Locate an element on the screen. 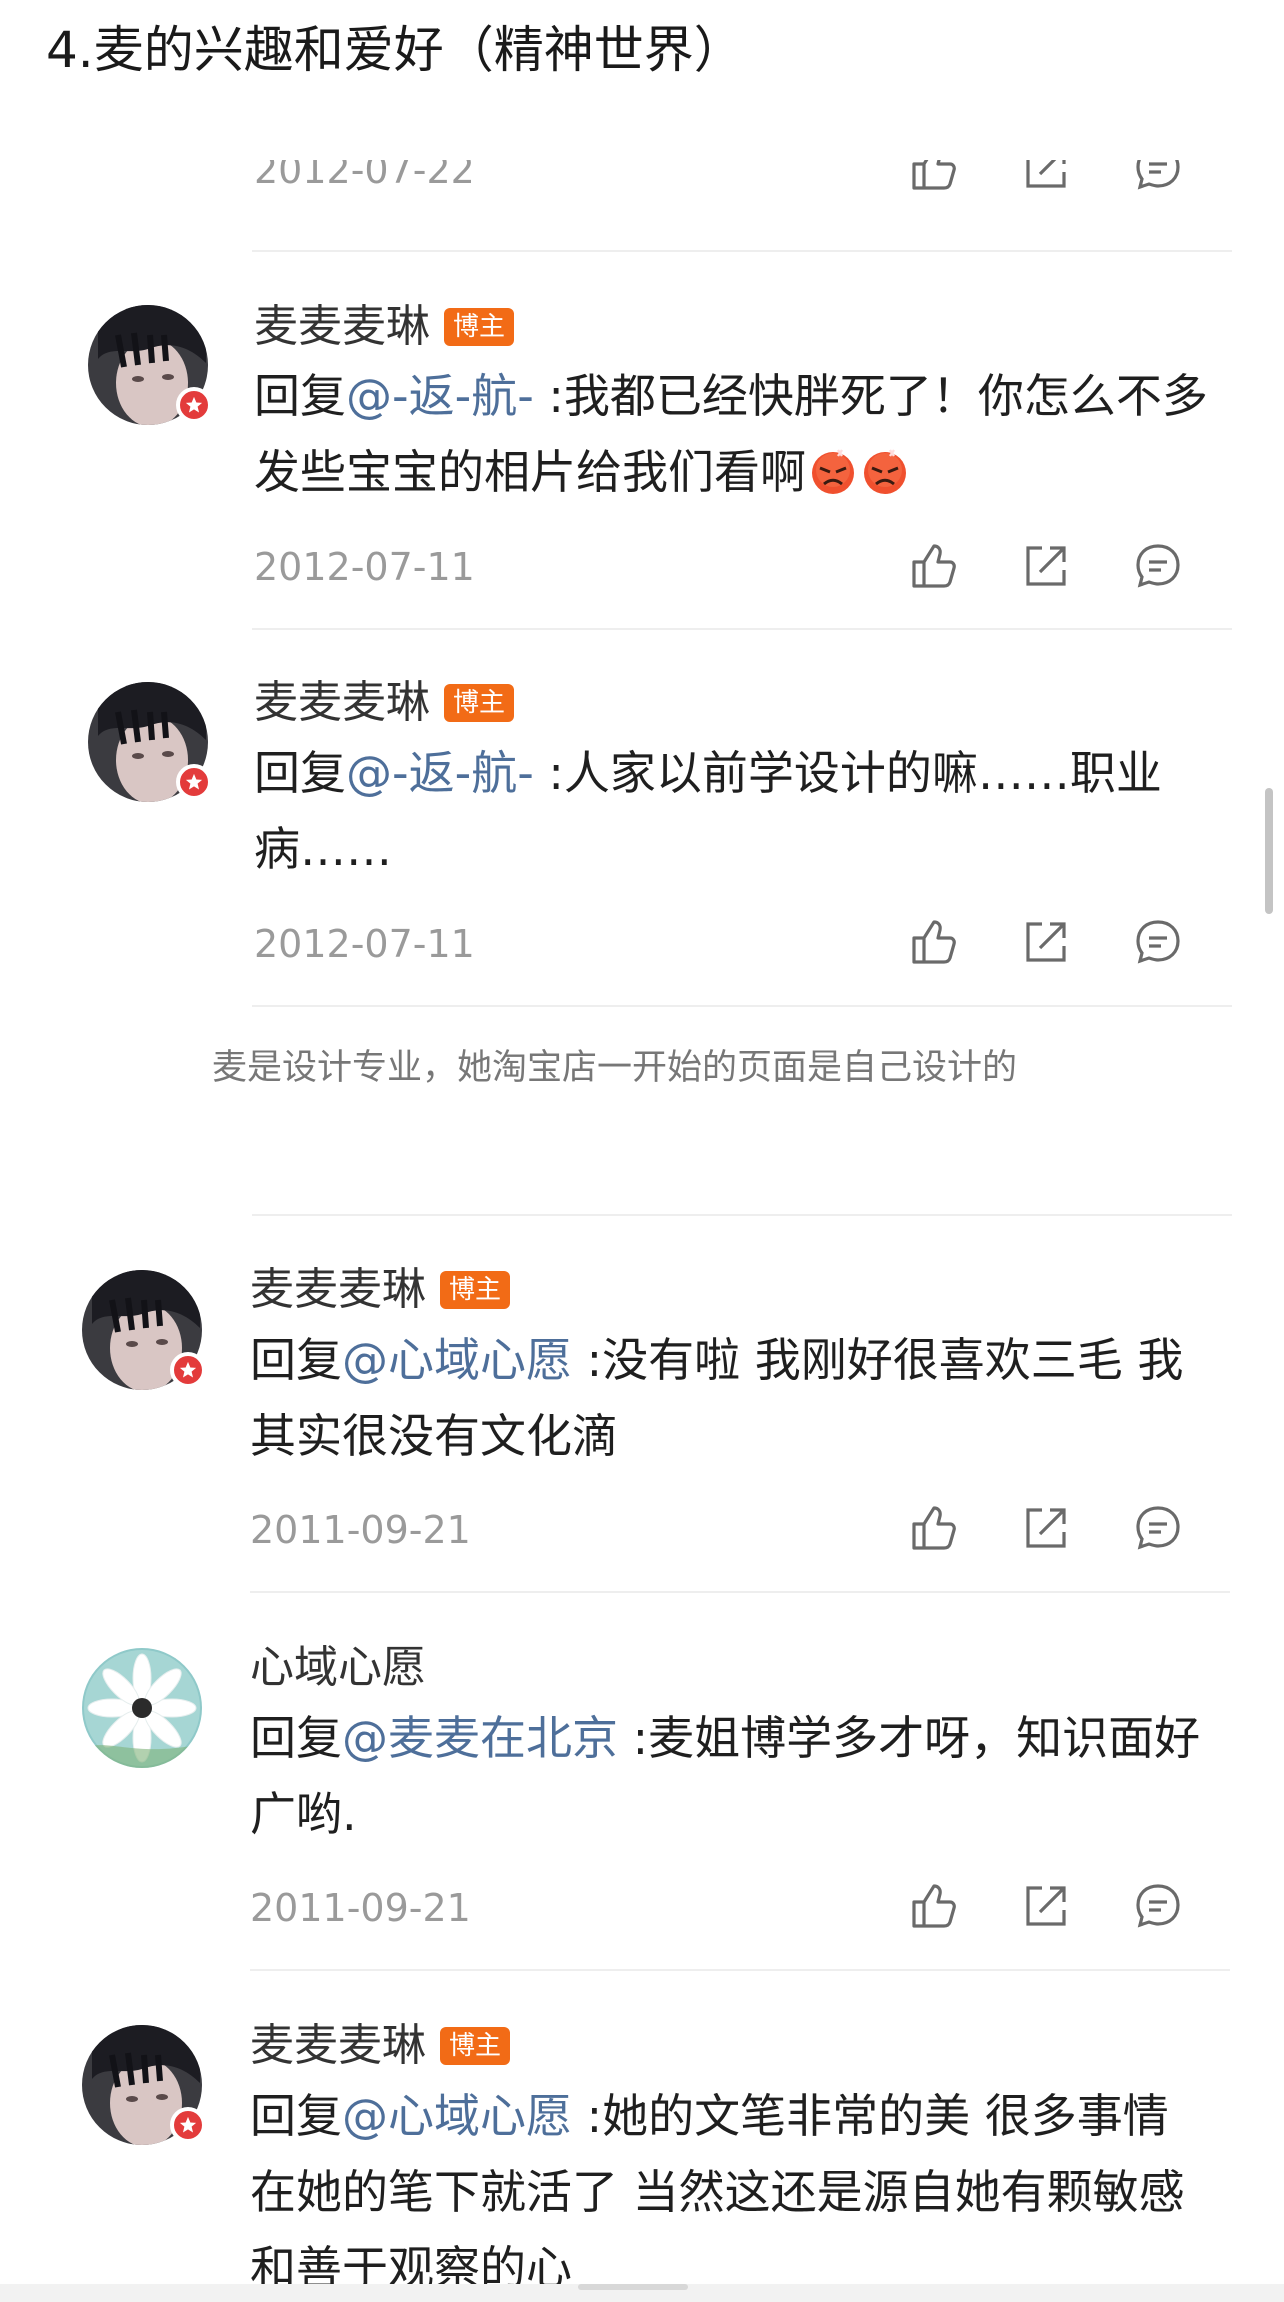 Image resolution: width=1284 pixels, height=2302 pixels. cutoff-comment-footer: 2012-07-22 is located at coordinates (642, 190).